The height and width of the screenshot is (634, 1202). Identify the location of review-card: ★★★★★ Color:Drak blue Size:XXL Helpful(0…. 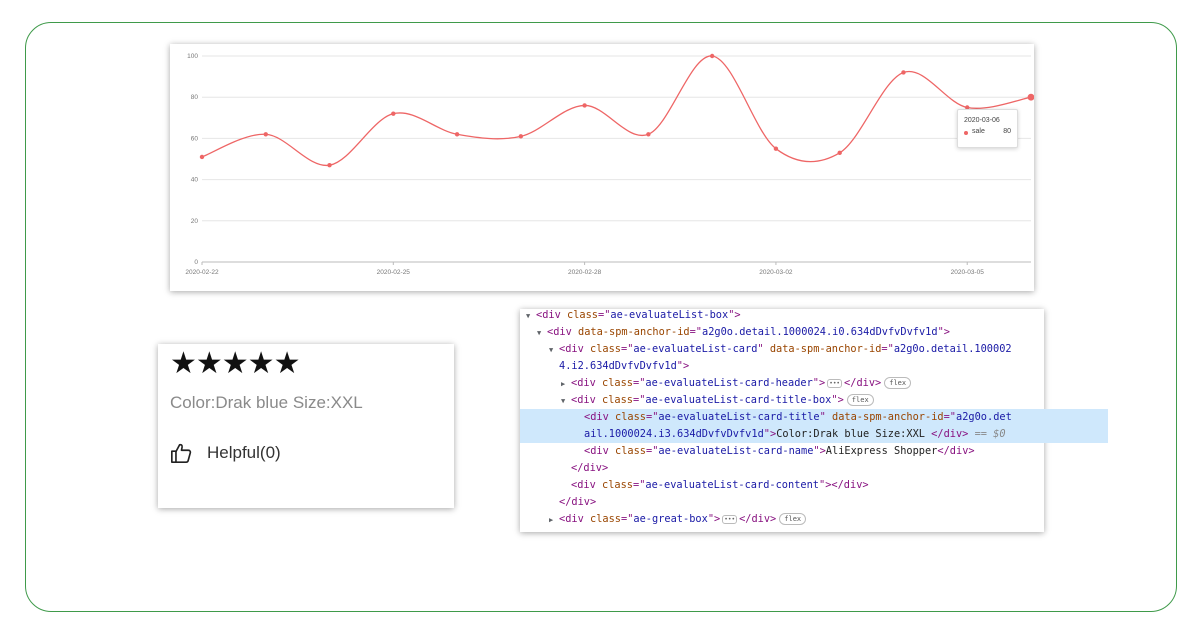
(306, 426).